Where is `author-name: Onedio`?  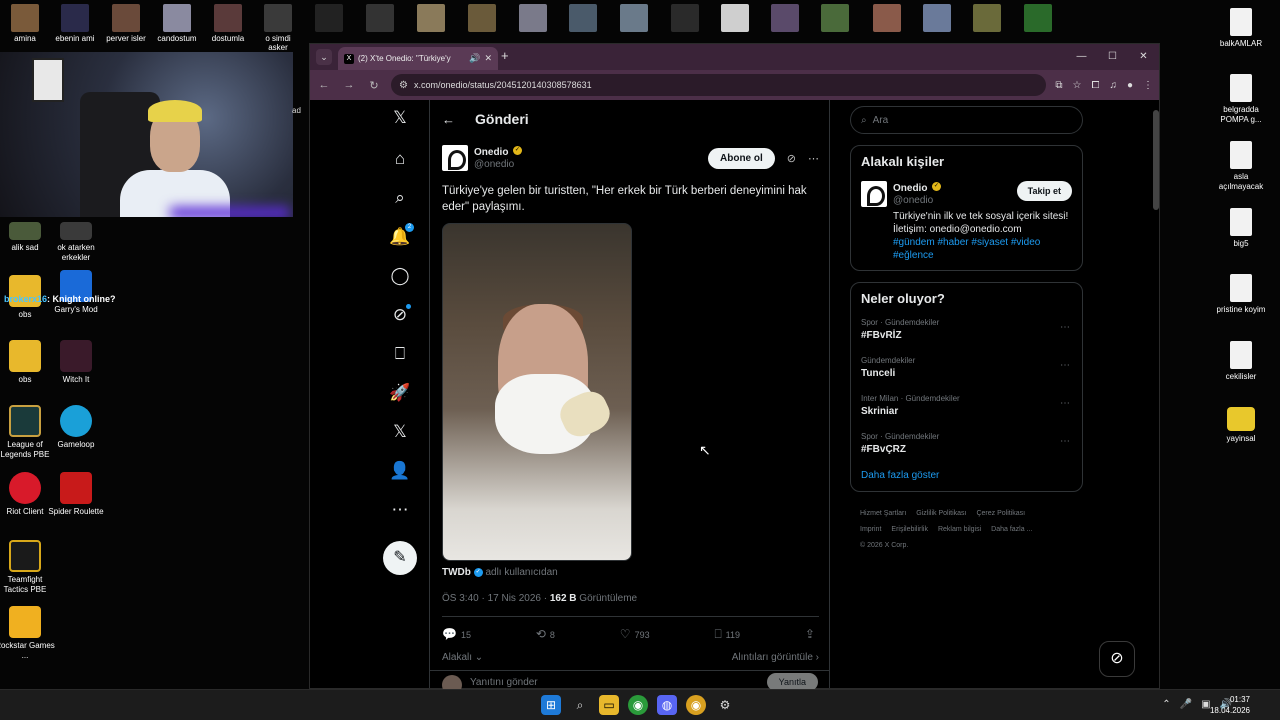
author-name: Onedio is located at coordinates (491, 152).